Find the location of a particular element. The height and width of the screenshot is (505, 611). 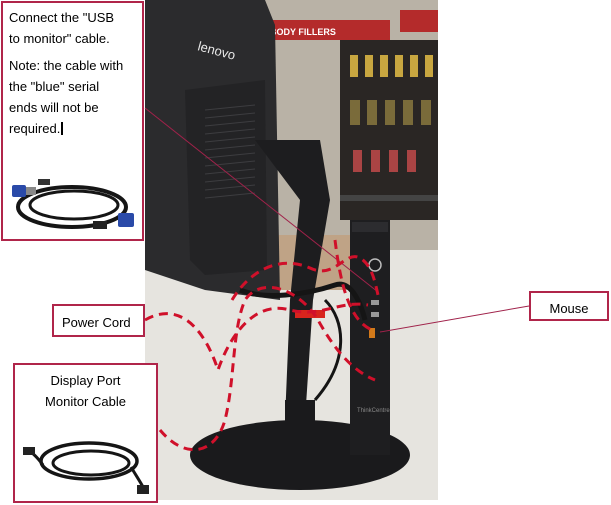

store-sign: BODY FILLERS is located at coordinates (303, 32).